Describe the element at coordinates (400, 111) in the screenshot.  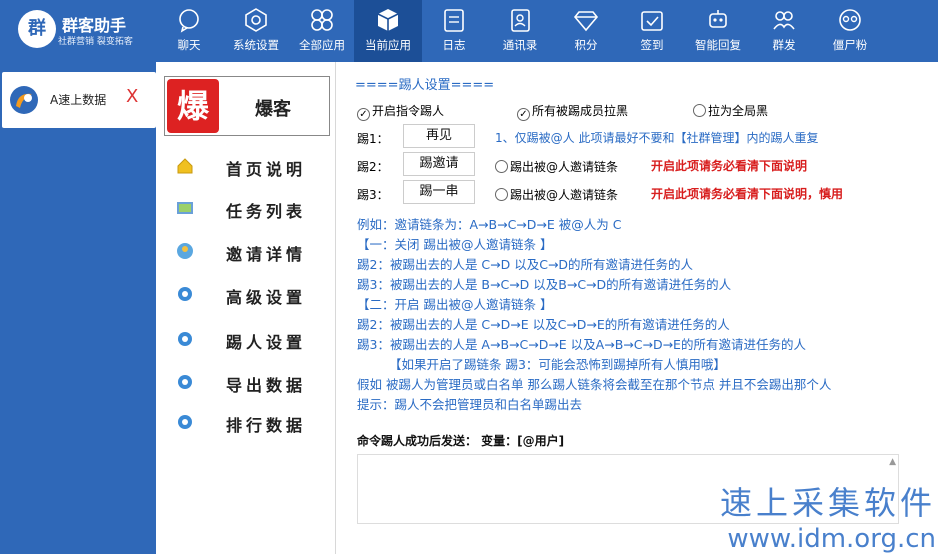
I see `option-enable-command-kick: ✓ 开启指令踢人` at that location.